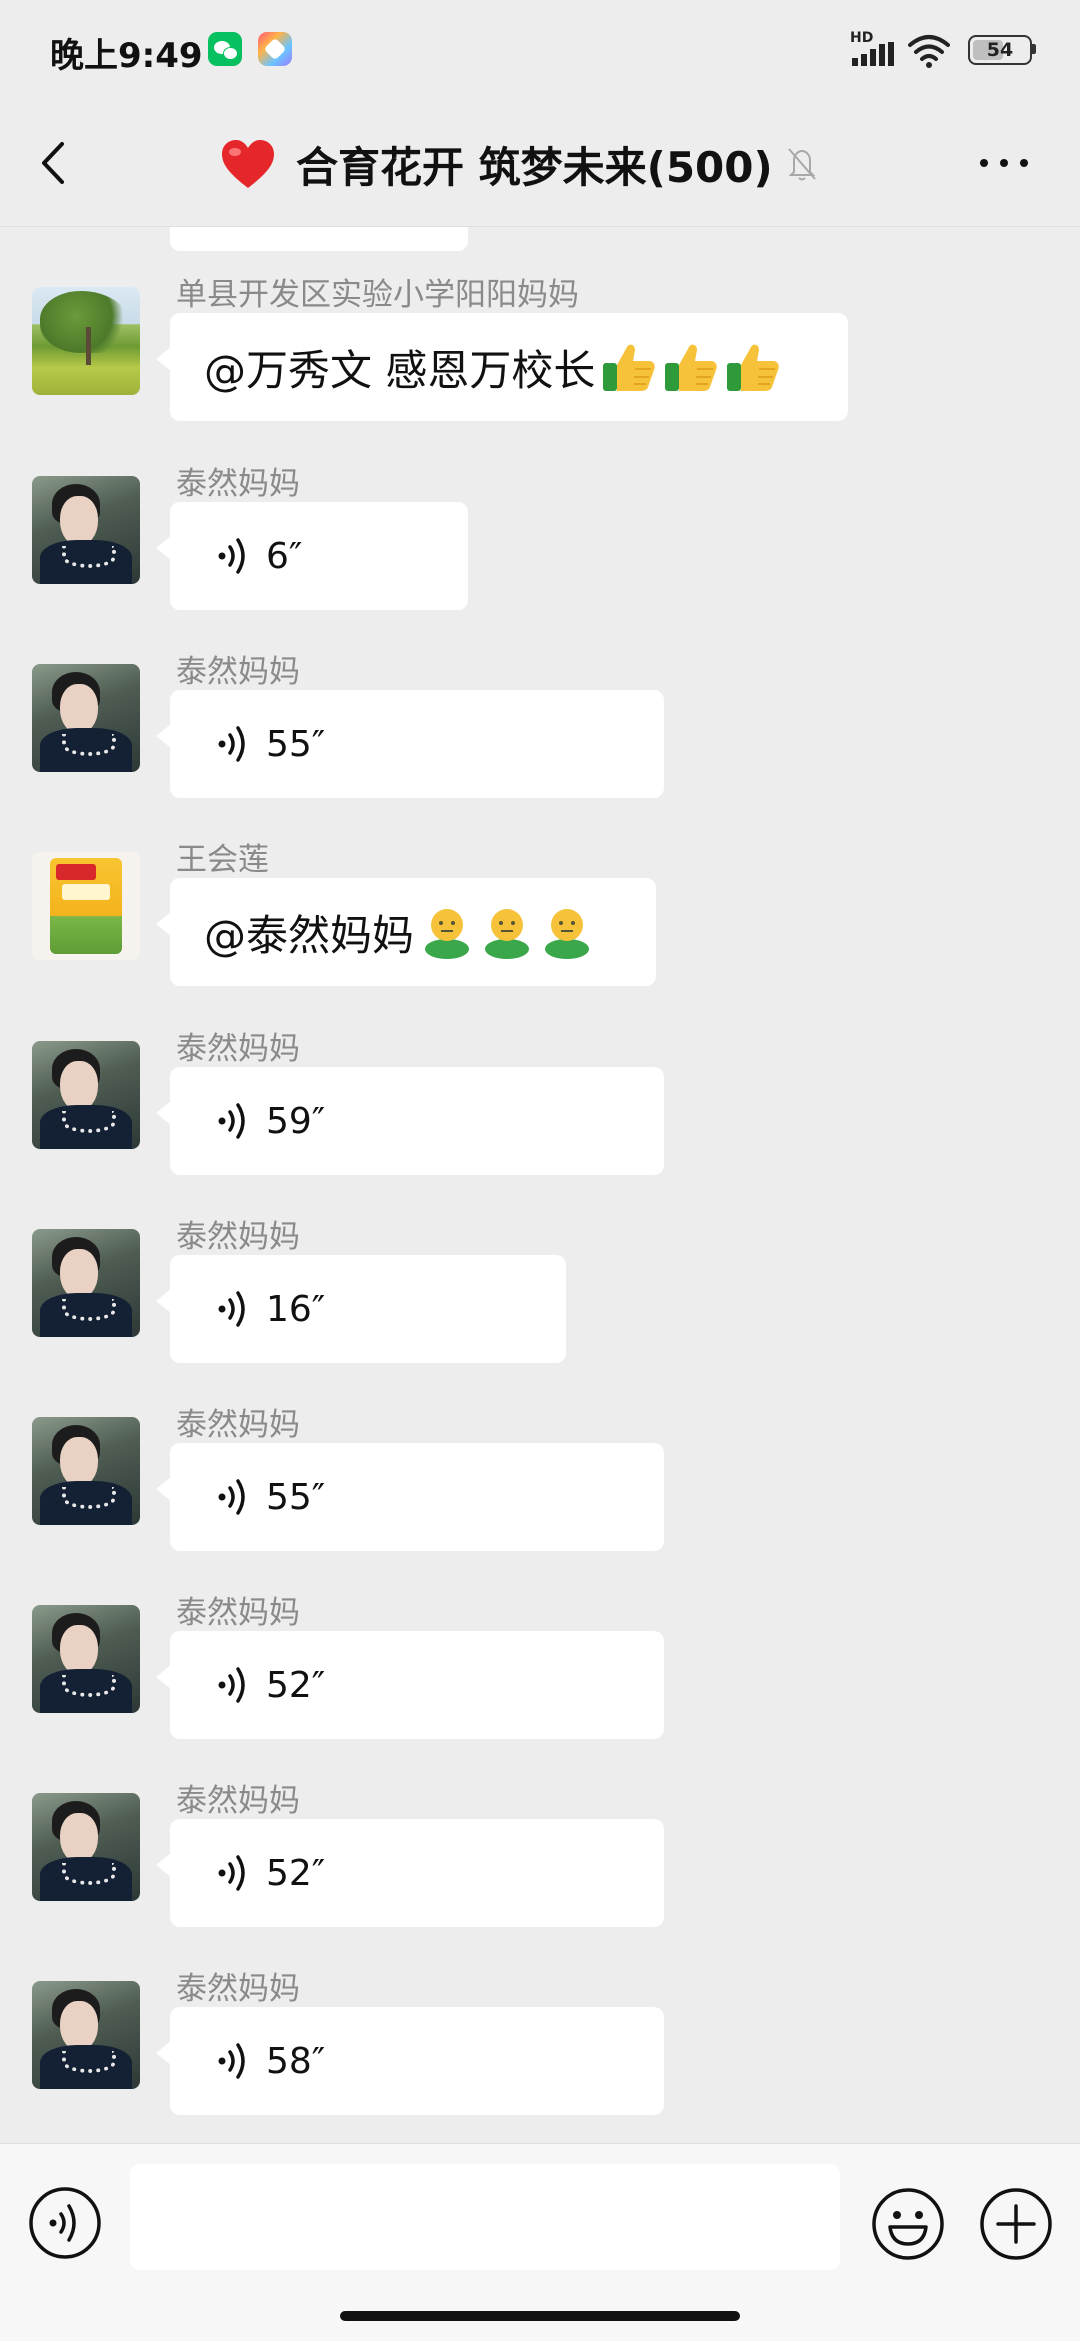 This screenshot has width=1080, height=2341. Describe the element at coordinates (908, 2224) in the screenshot. I see `emoji-icon` at that location.